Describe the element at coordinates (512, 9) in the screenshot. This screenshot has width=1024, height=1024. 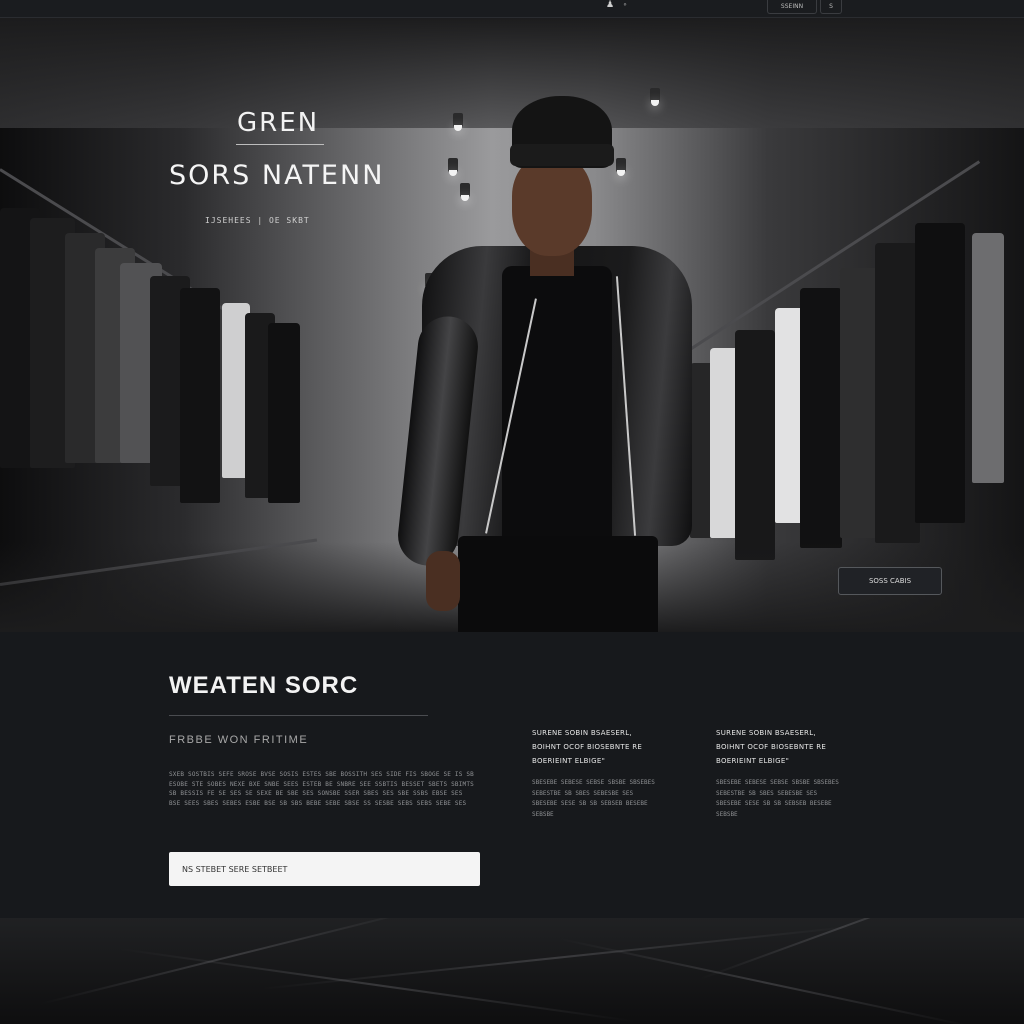
I see `top-navigation-bar: ♟ ◦ SSEINN S` at that location.